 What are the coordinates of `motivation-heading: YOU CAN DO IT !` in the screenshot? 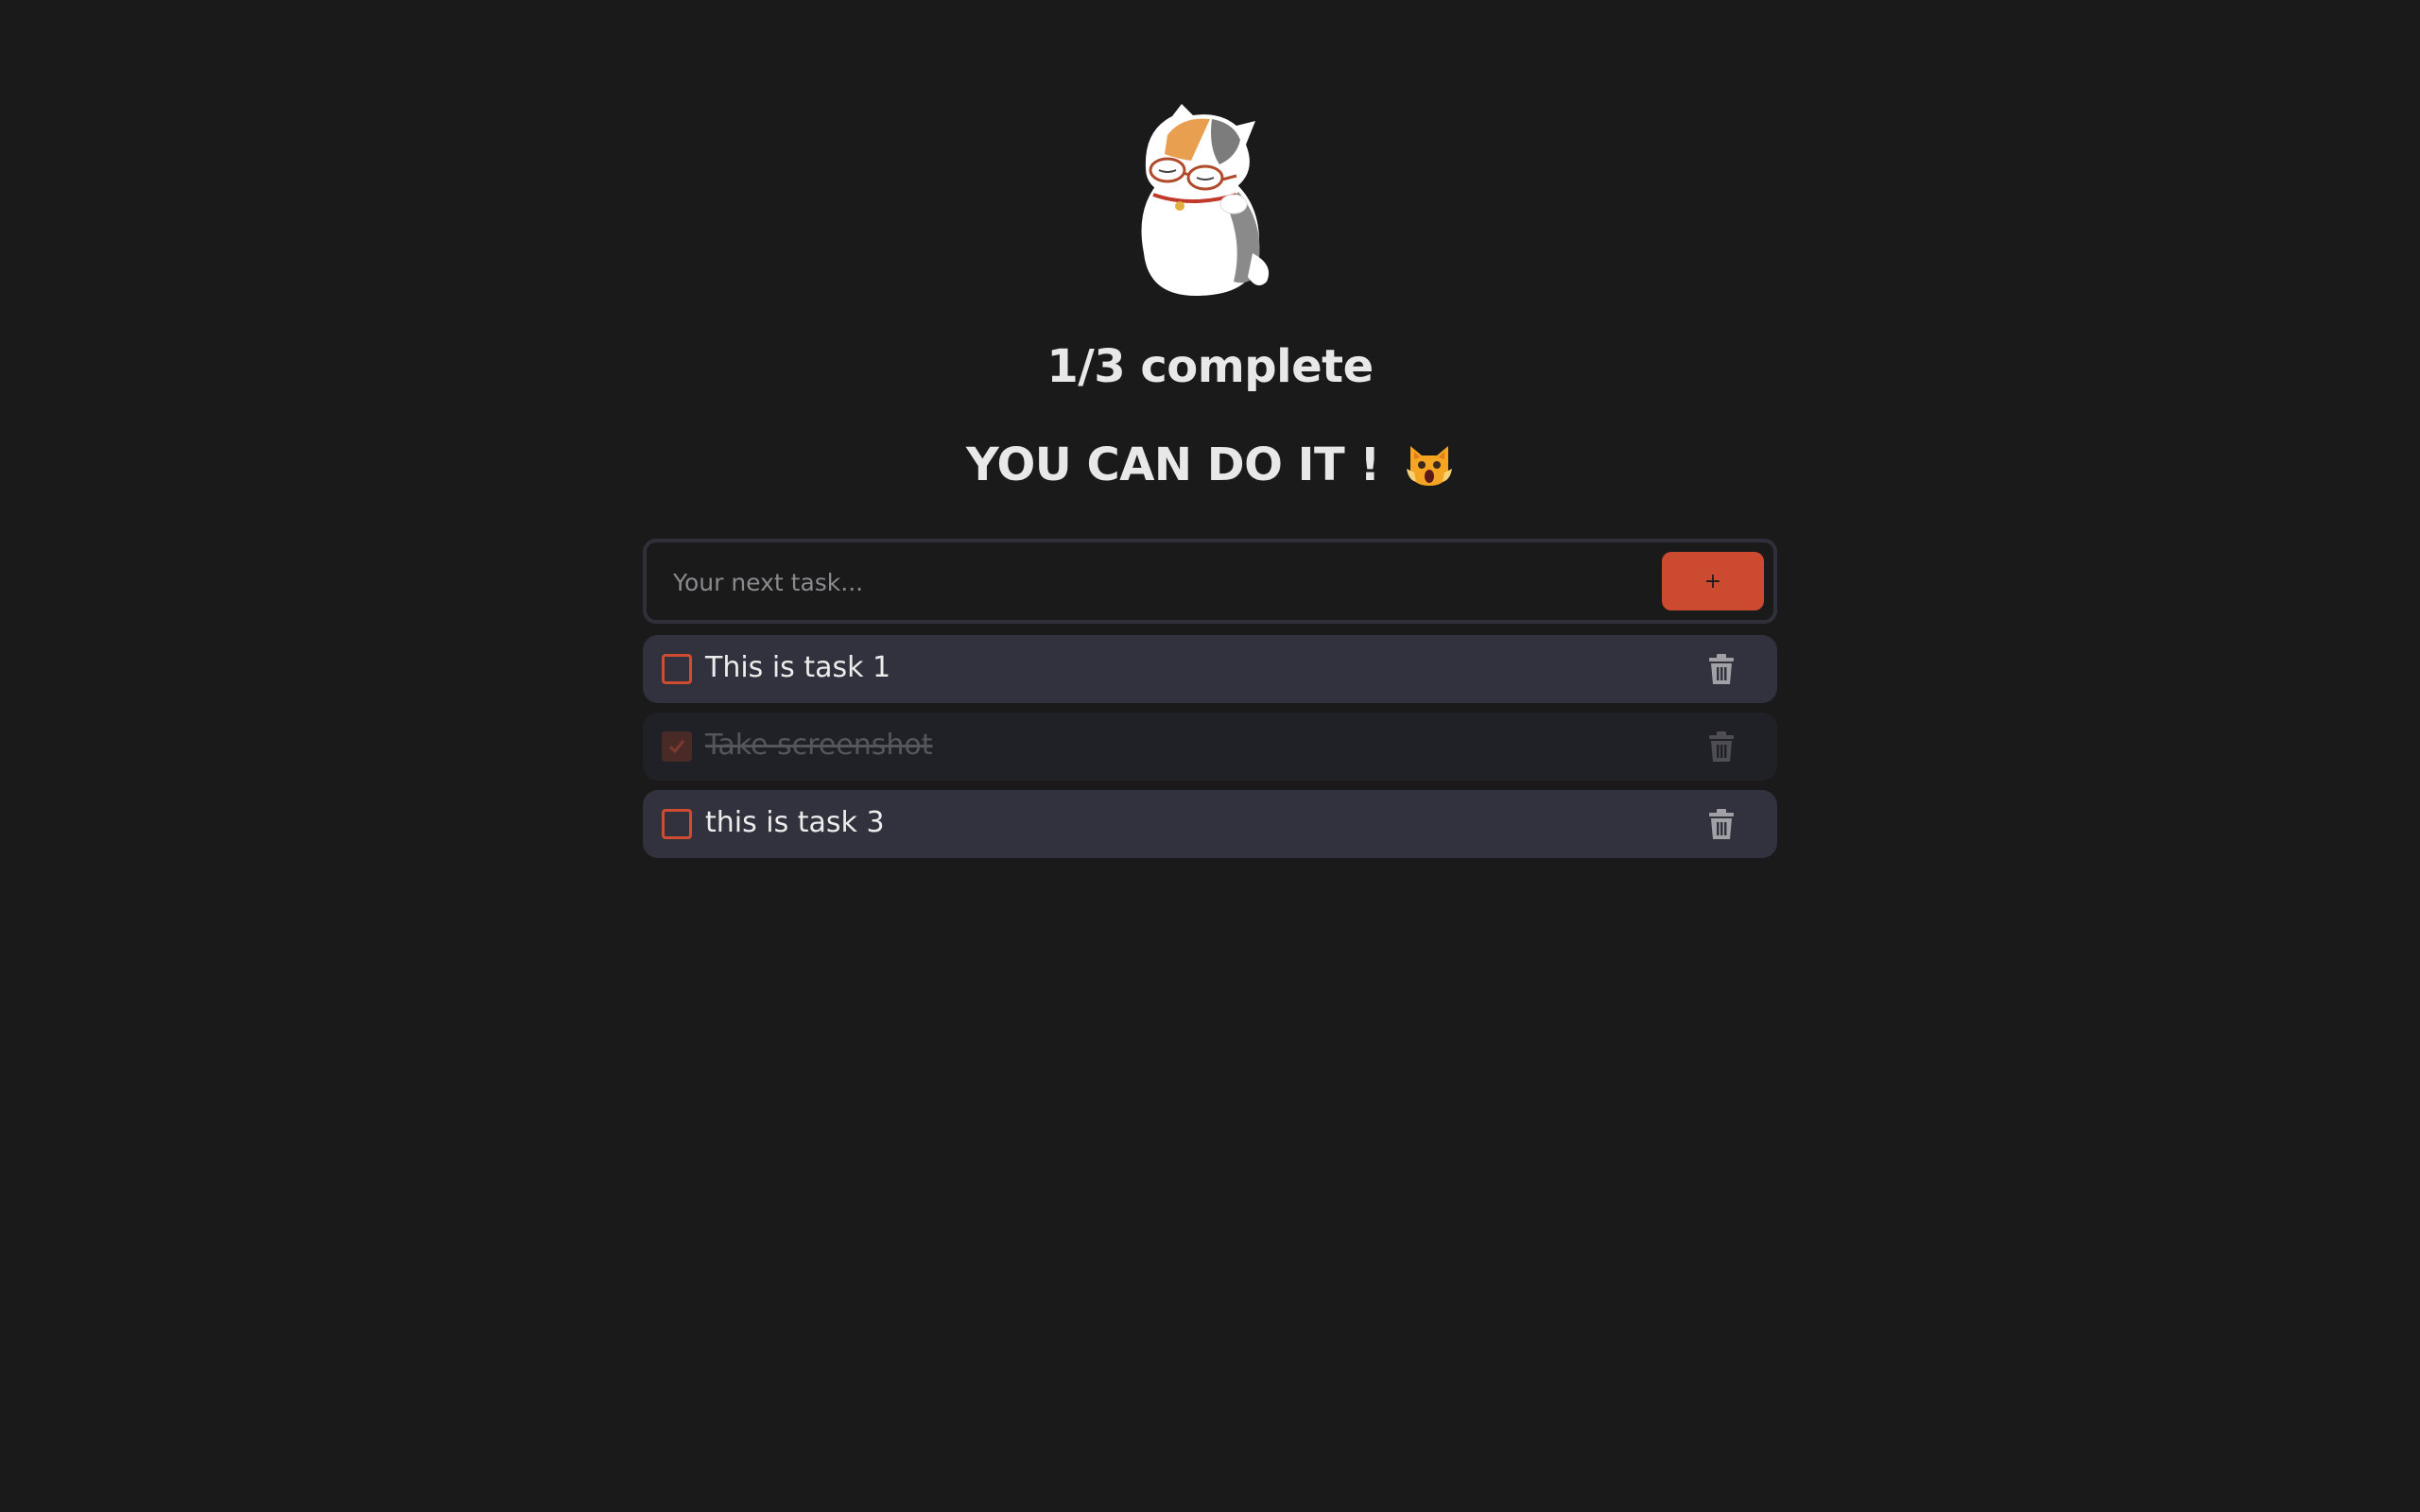 It's located at (1210, 464).